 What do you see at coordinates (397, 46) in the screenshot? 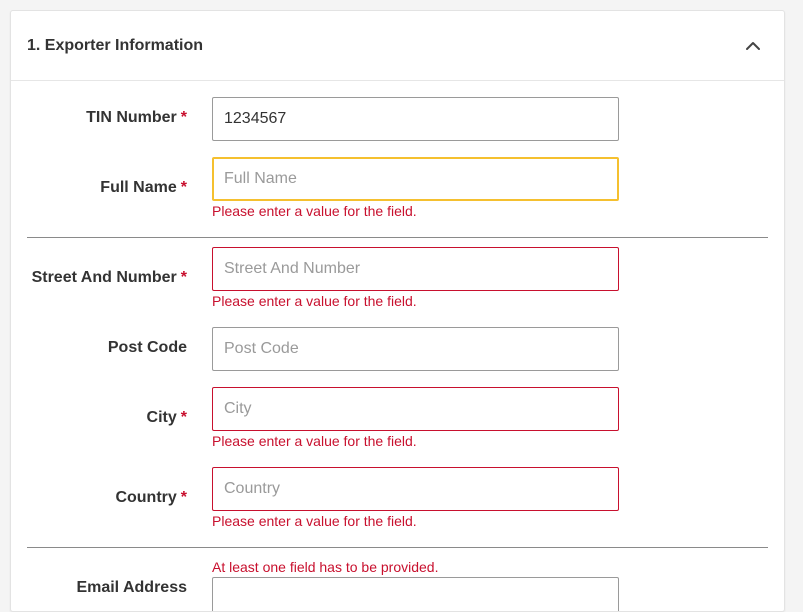
I see `section-header: 1. Exporter Information` at bounding box center [397, 46].